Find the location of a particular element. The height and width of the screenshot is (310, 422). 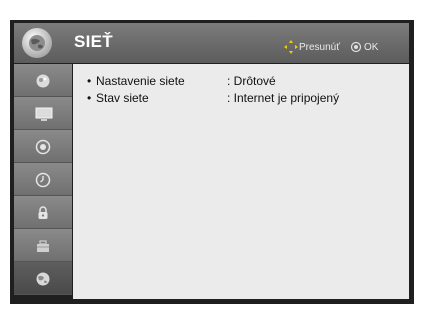

sidebar-item-options is located at coordinates (43, 245).